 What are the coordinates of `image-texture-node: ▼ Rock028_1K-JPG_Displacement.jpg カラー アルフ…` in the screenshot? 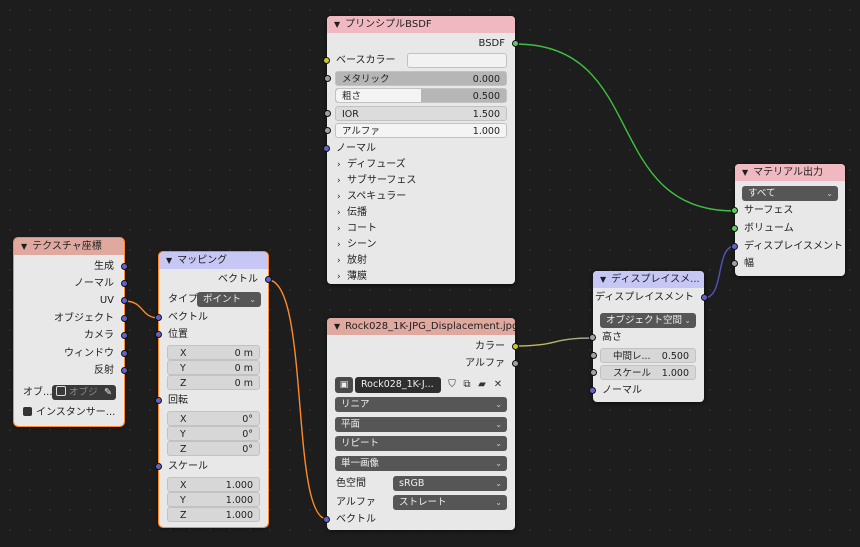 It's located at (421, 424).